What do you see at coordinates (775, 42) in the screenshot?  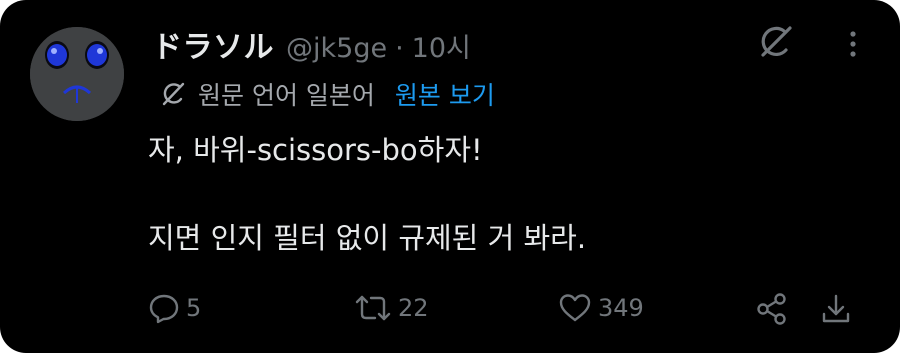 I see `grok-icon` at bounding box center [775, 42].